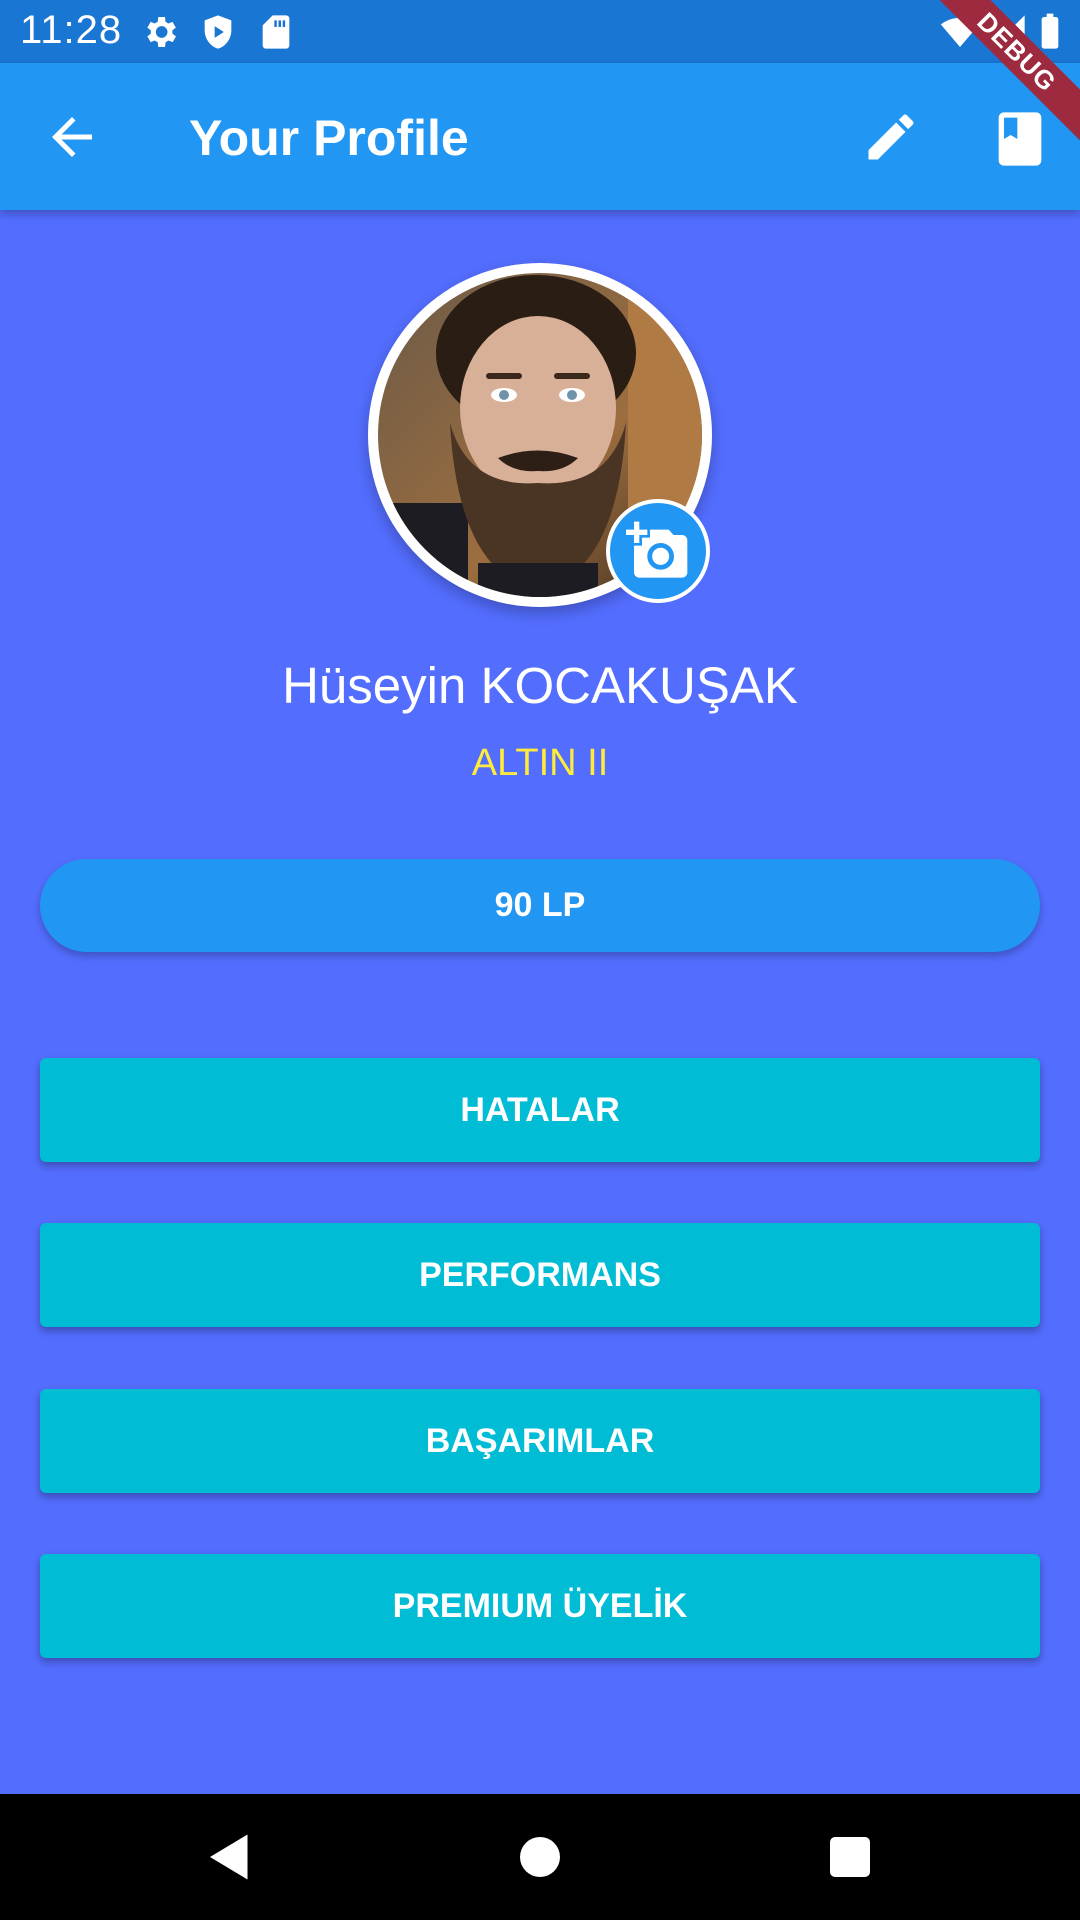 The width and height of the screenshot is (1080, 1920). What do you see at coordinates (540, 1110) in the screenshot?
I see `hatalar-button: HATALAR` at bounding box center [540, 1110].